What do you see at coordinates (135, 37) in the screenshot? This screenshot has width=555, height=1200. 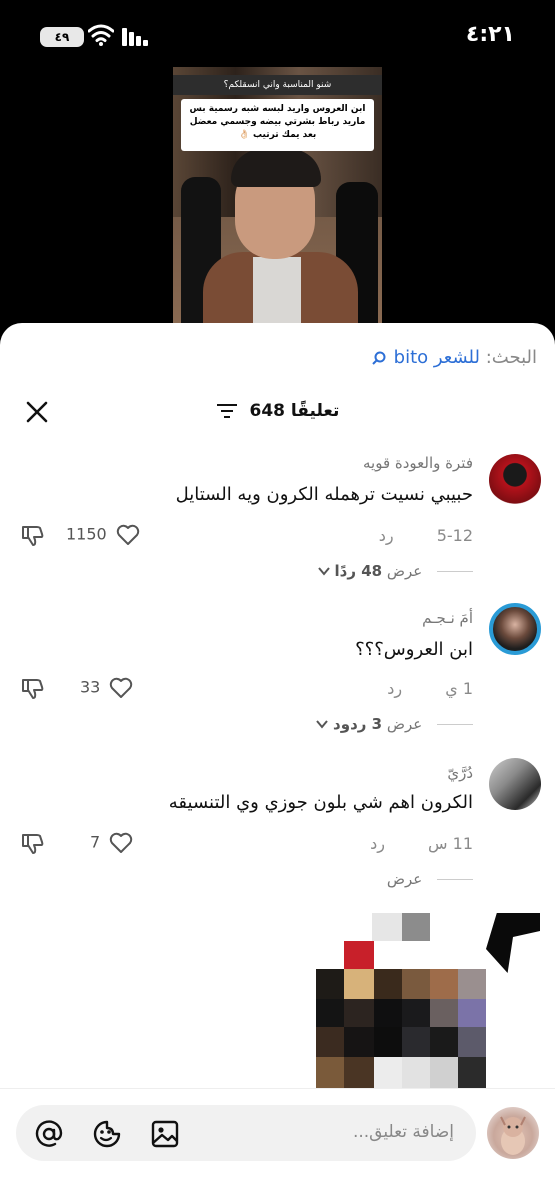 I see `signal-icon` at bounding box center [135, 37].